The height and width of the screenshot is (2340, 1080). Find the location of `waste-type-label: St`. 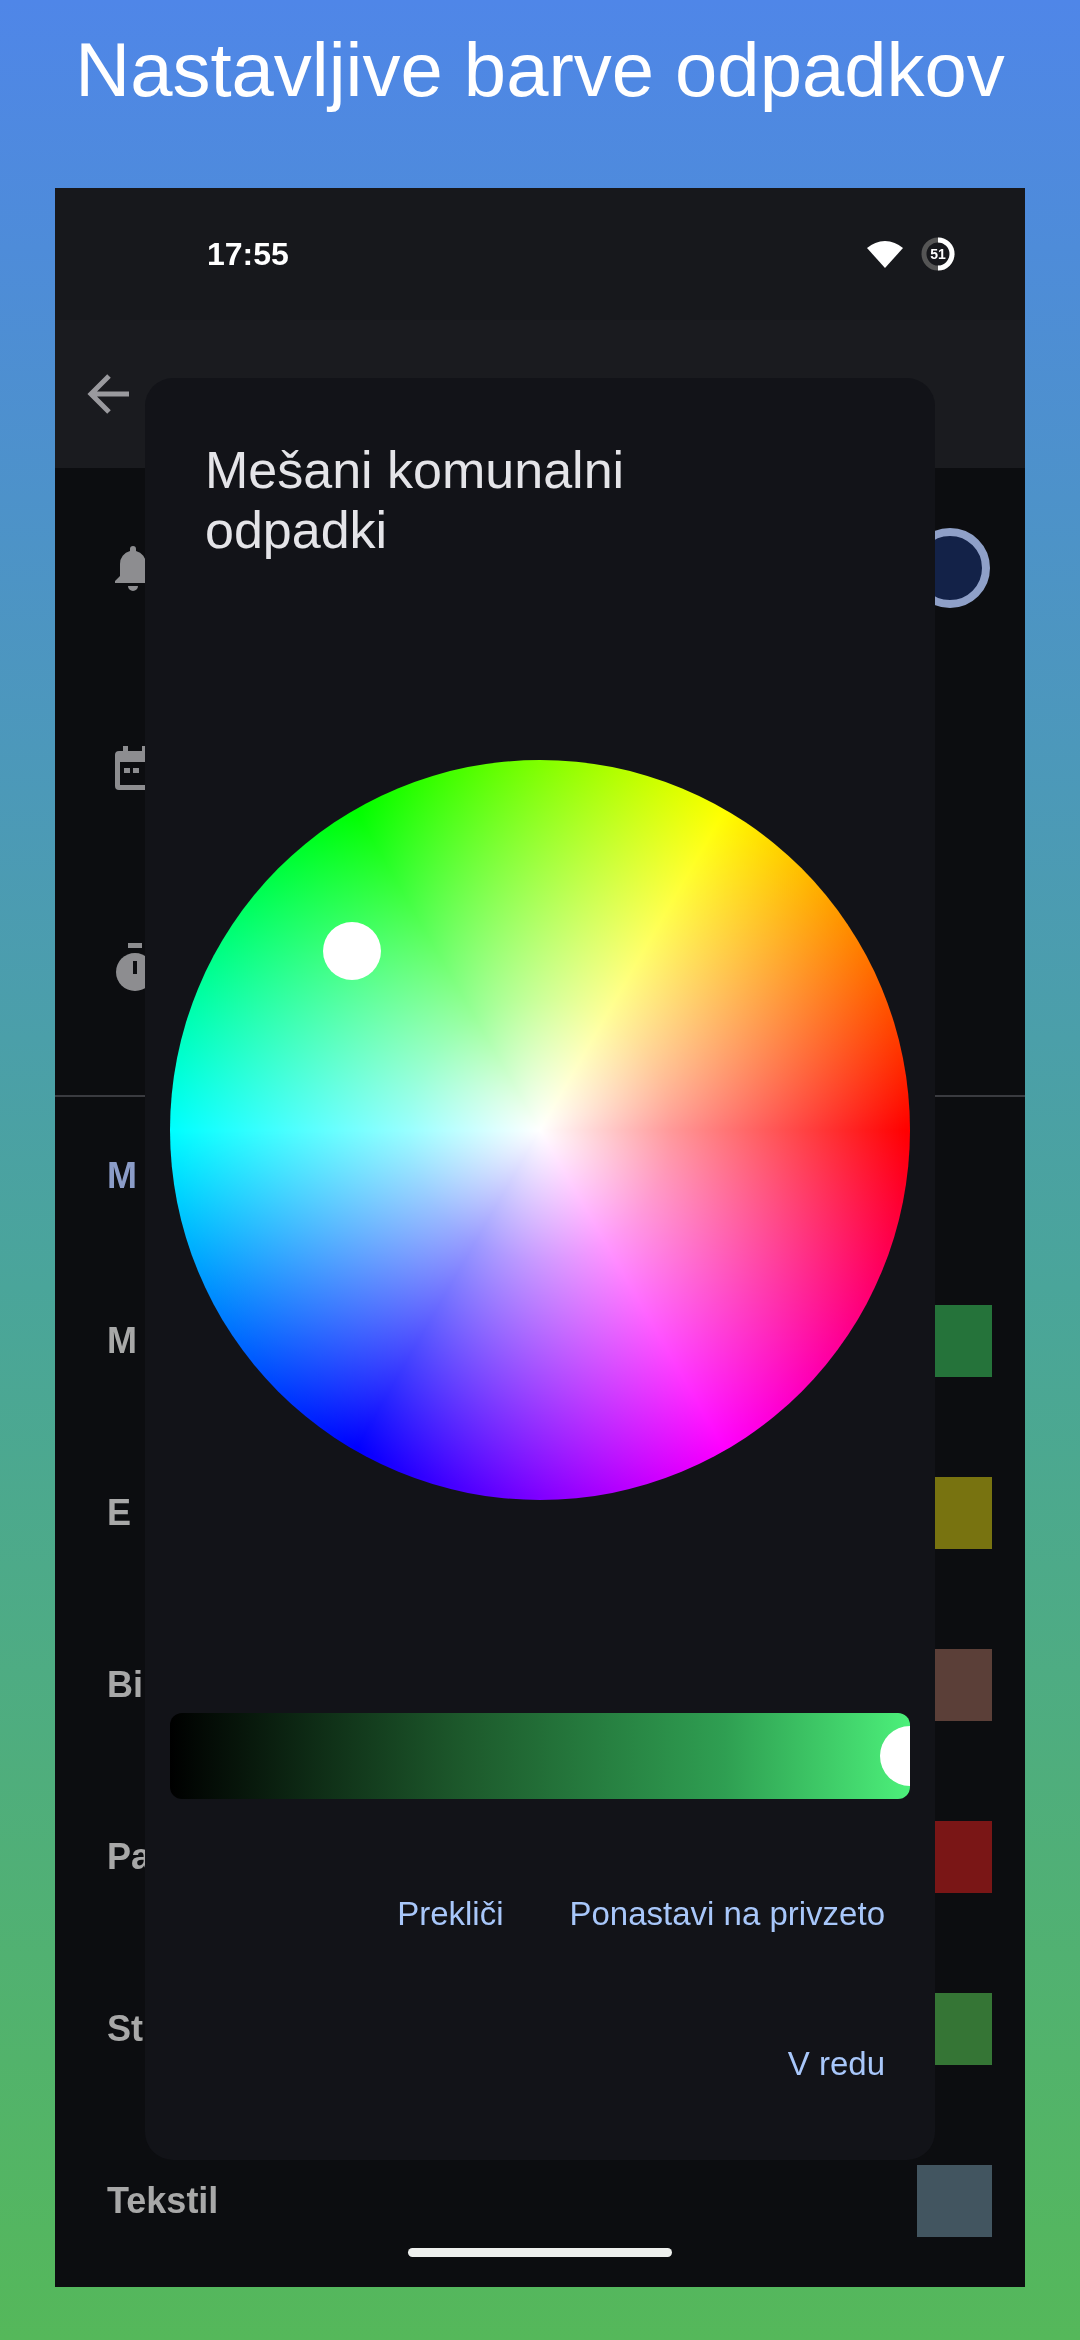

waste-type-label: St is located at coordinates (125, 2029).